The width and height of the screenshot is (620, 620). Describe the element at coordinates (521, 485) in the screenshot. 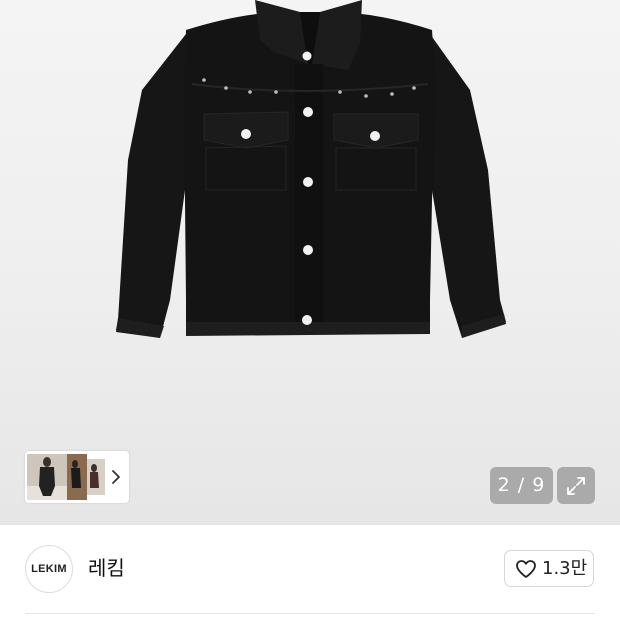

I see `image-page-counter: 2 / 9` at that location.